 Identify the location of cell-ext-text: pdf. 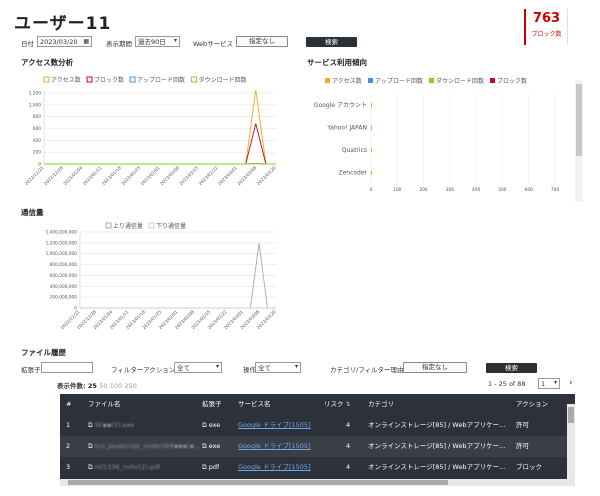
(214, 467).